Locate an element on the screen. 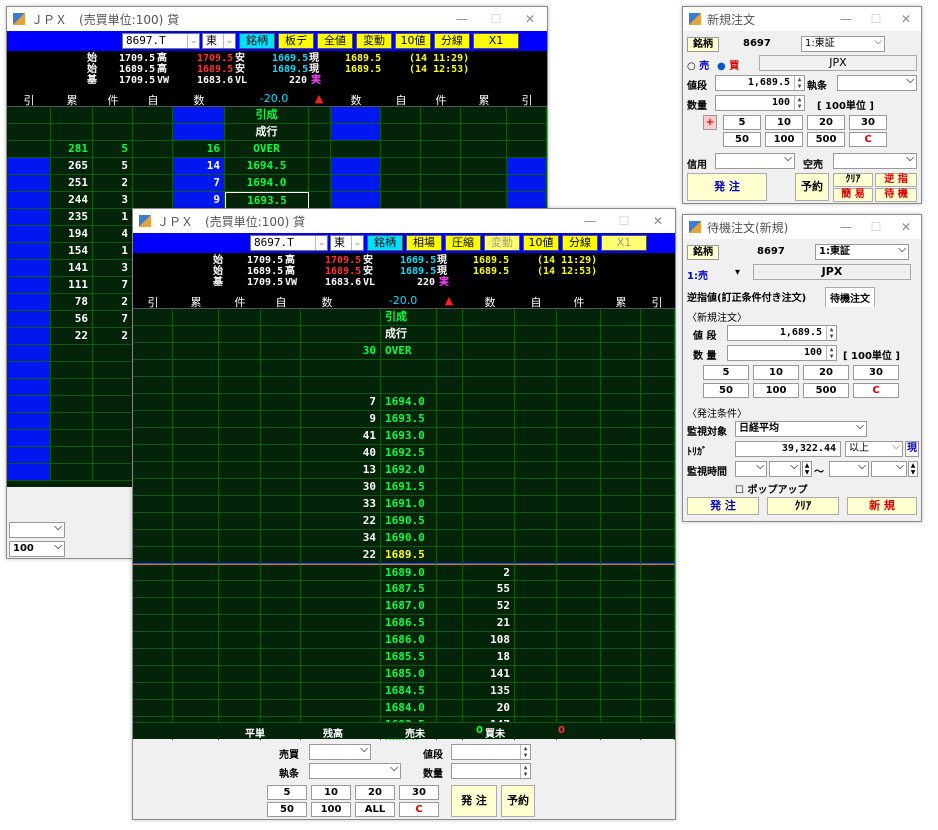 The width and height of the screenshot is (938, 830). select-2: 100 is located at coordinates (37, 548).